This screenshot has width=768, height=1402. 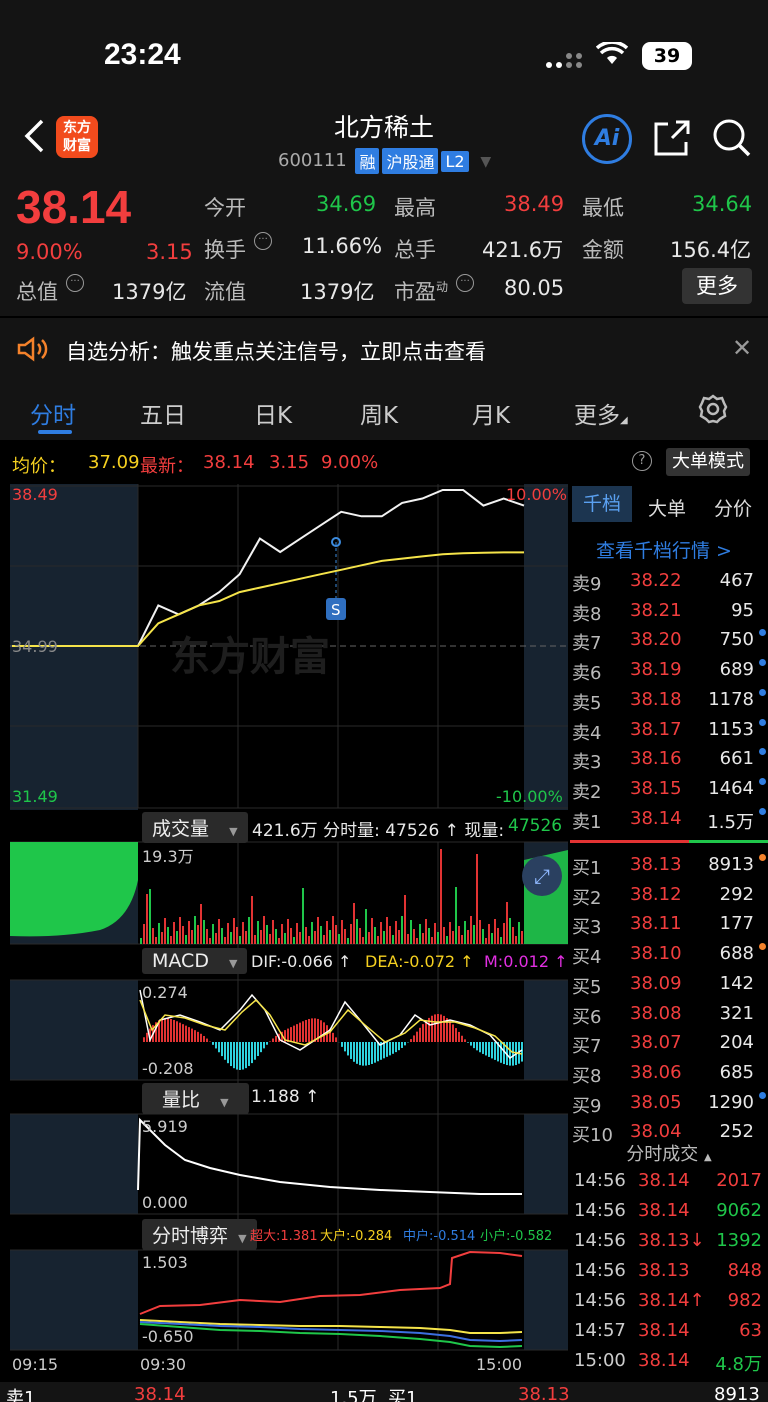 What do you see at coordinates (168, 856) in the screenshot?
I see `volume-max-label: 19.3万` at bounding box center [168, 856].